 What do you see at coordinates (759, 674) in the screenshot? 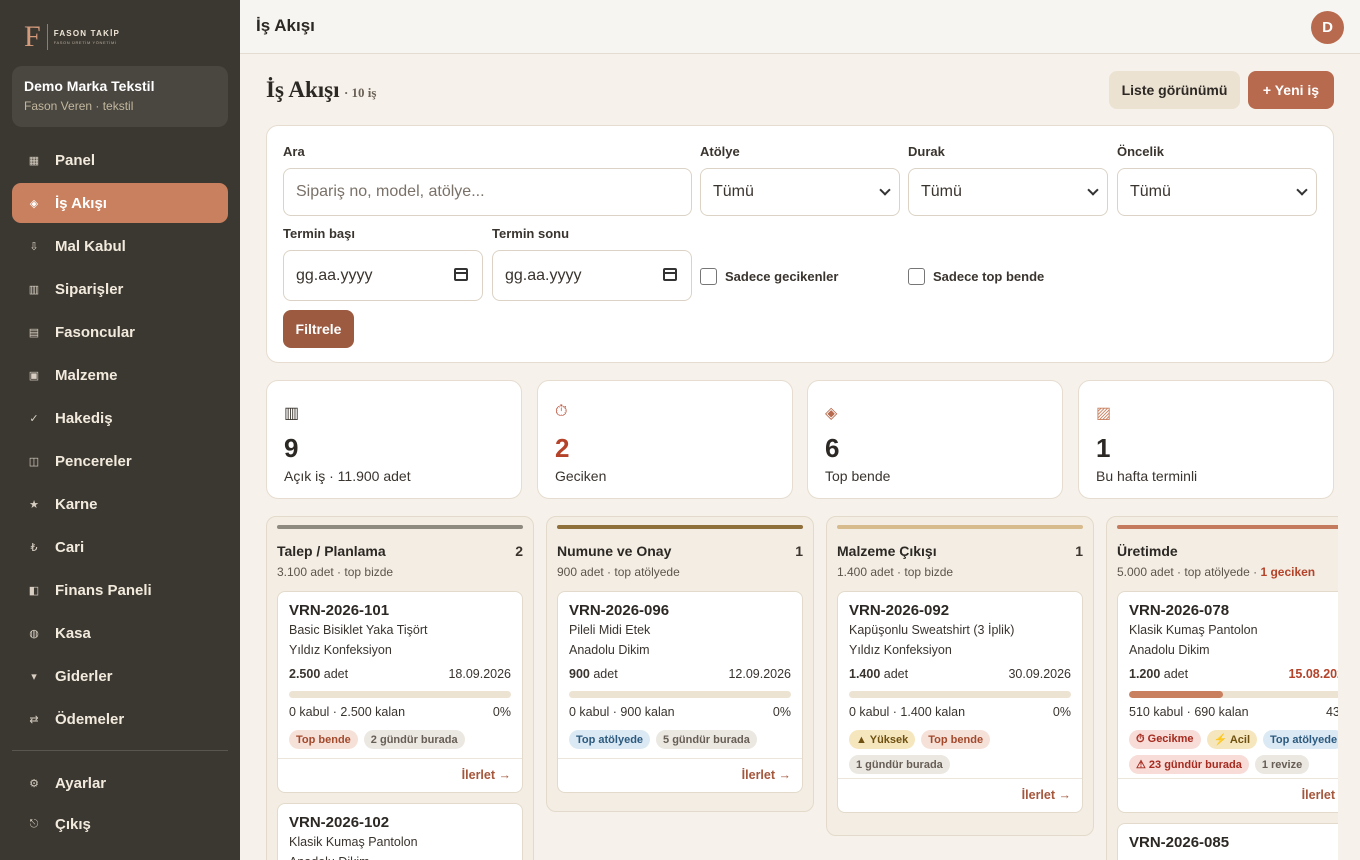
I see `due-date: 12.09.2026` at bounding box center [759, 674].